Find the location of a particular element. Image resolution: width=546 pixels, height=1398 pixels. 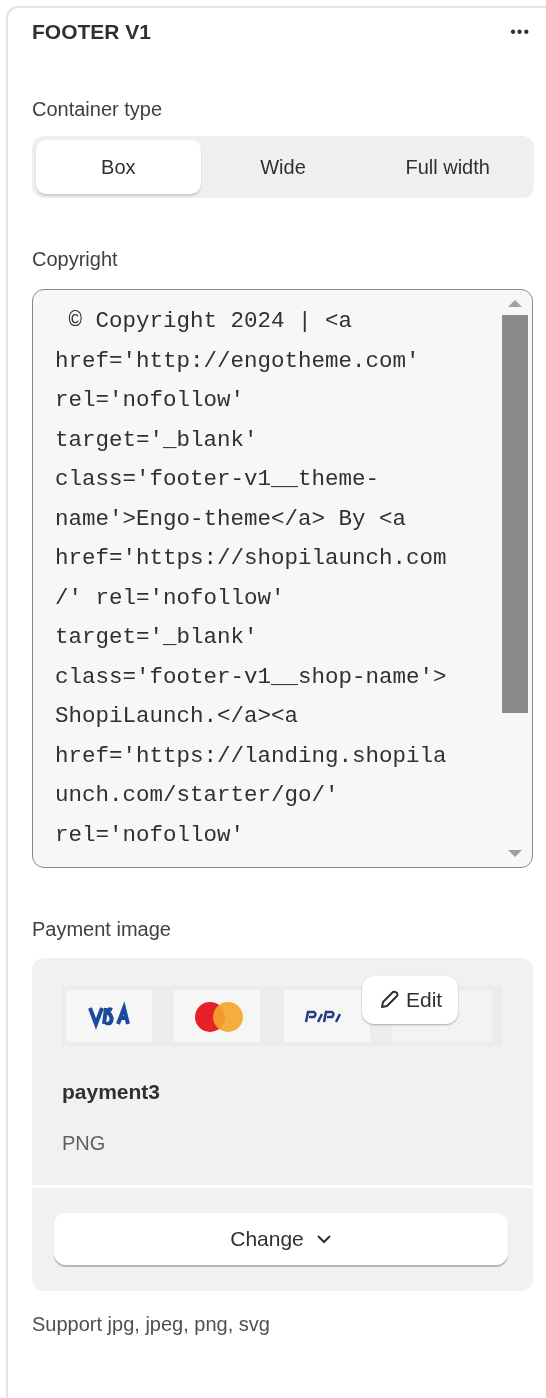

field-label: Container type is located at coordinates (98, 109).